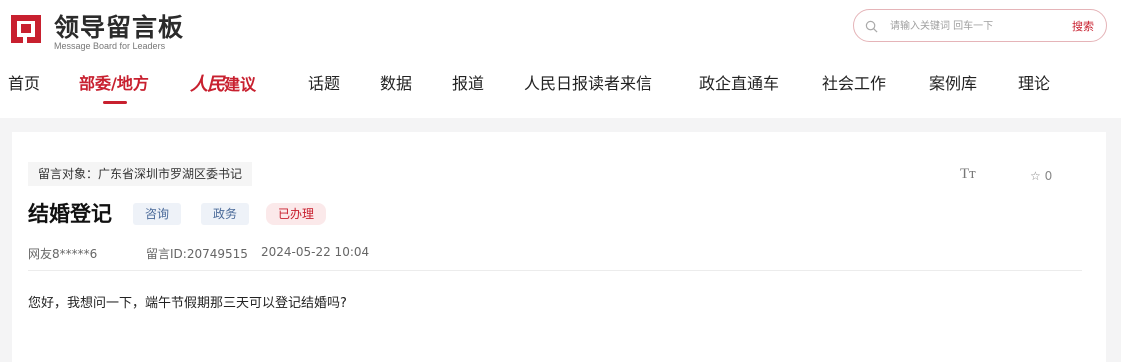 Image resolution: width=1121 pixels, height=362 pixels. Describe the element at coordinates (157, 214) in the screenshot. I see `tag-consult: 咨询` at that location.